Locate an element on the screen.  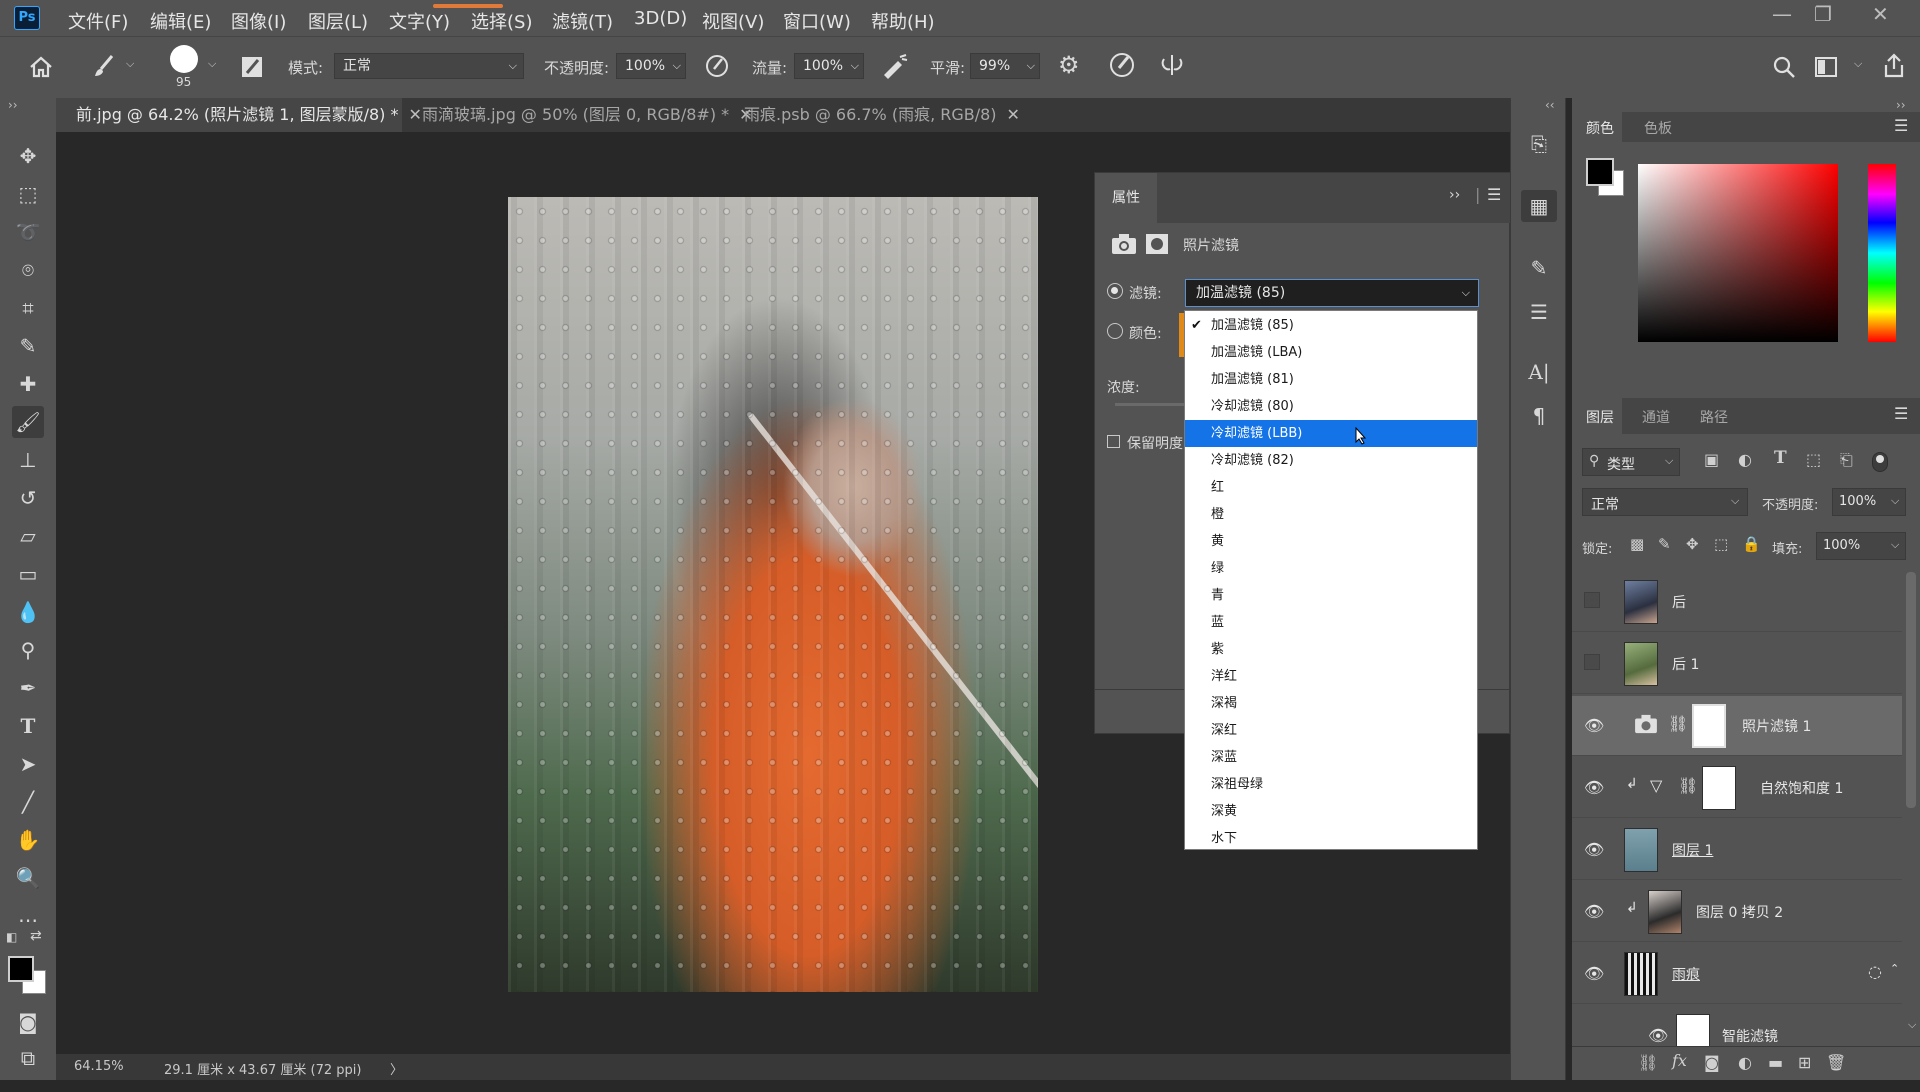
layers-scrollbar is located at coordinates (1911, 690).